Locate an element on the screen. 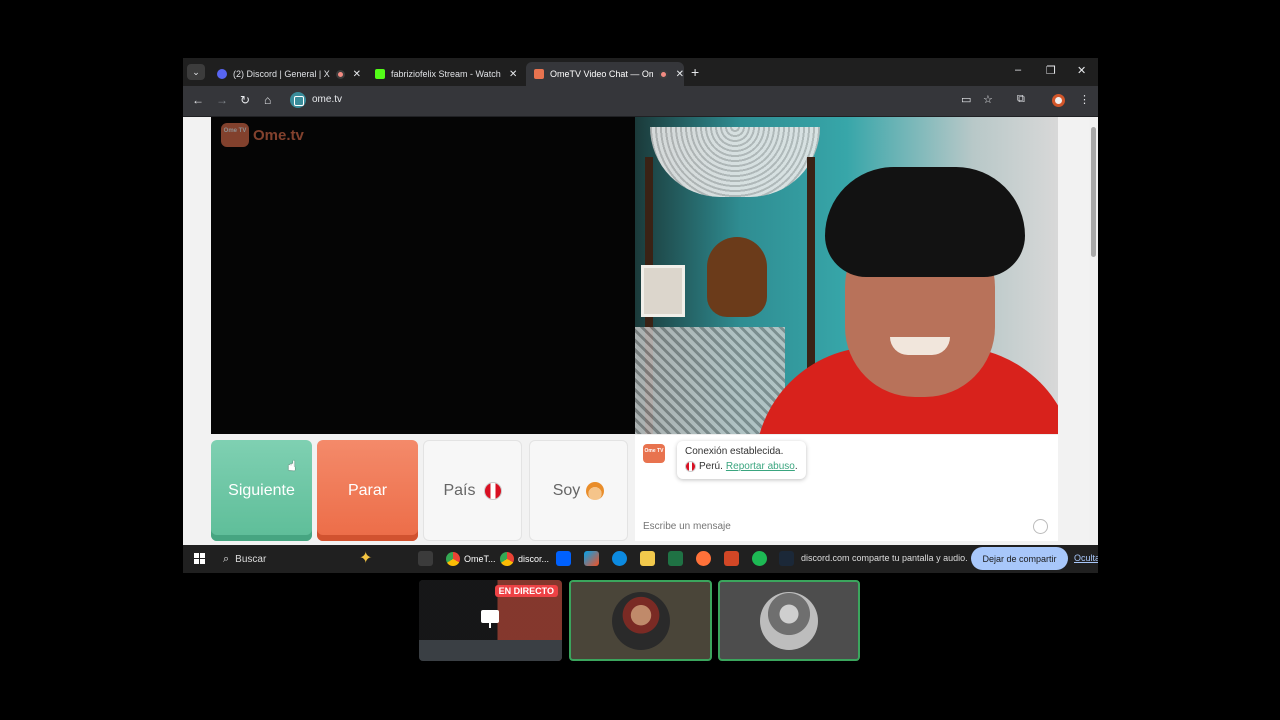 Image resolution: width=1280 pixels, height=720 pixels. taskbar-search-label: Buscar is located at coordinates (251, 559).